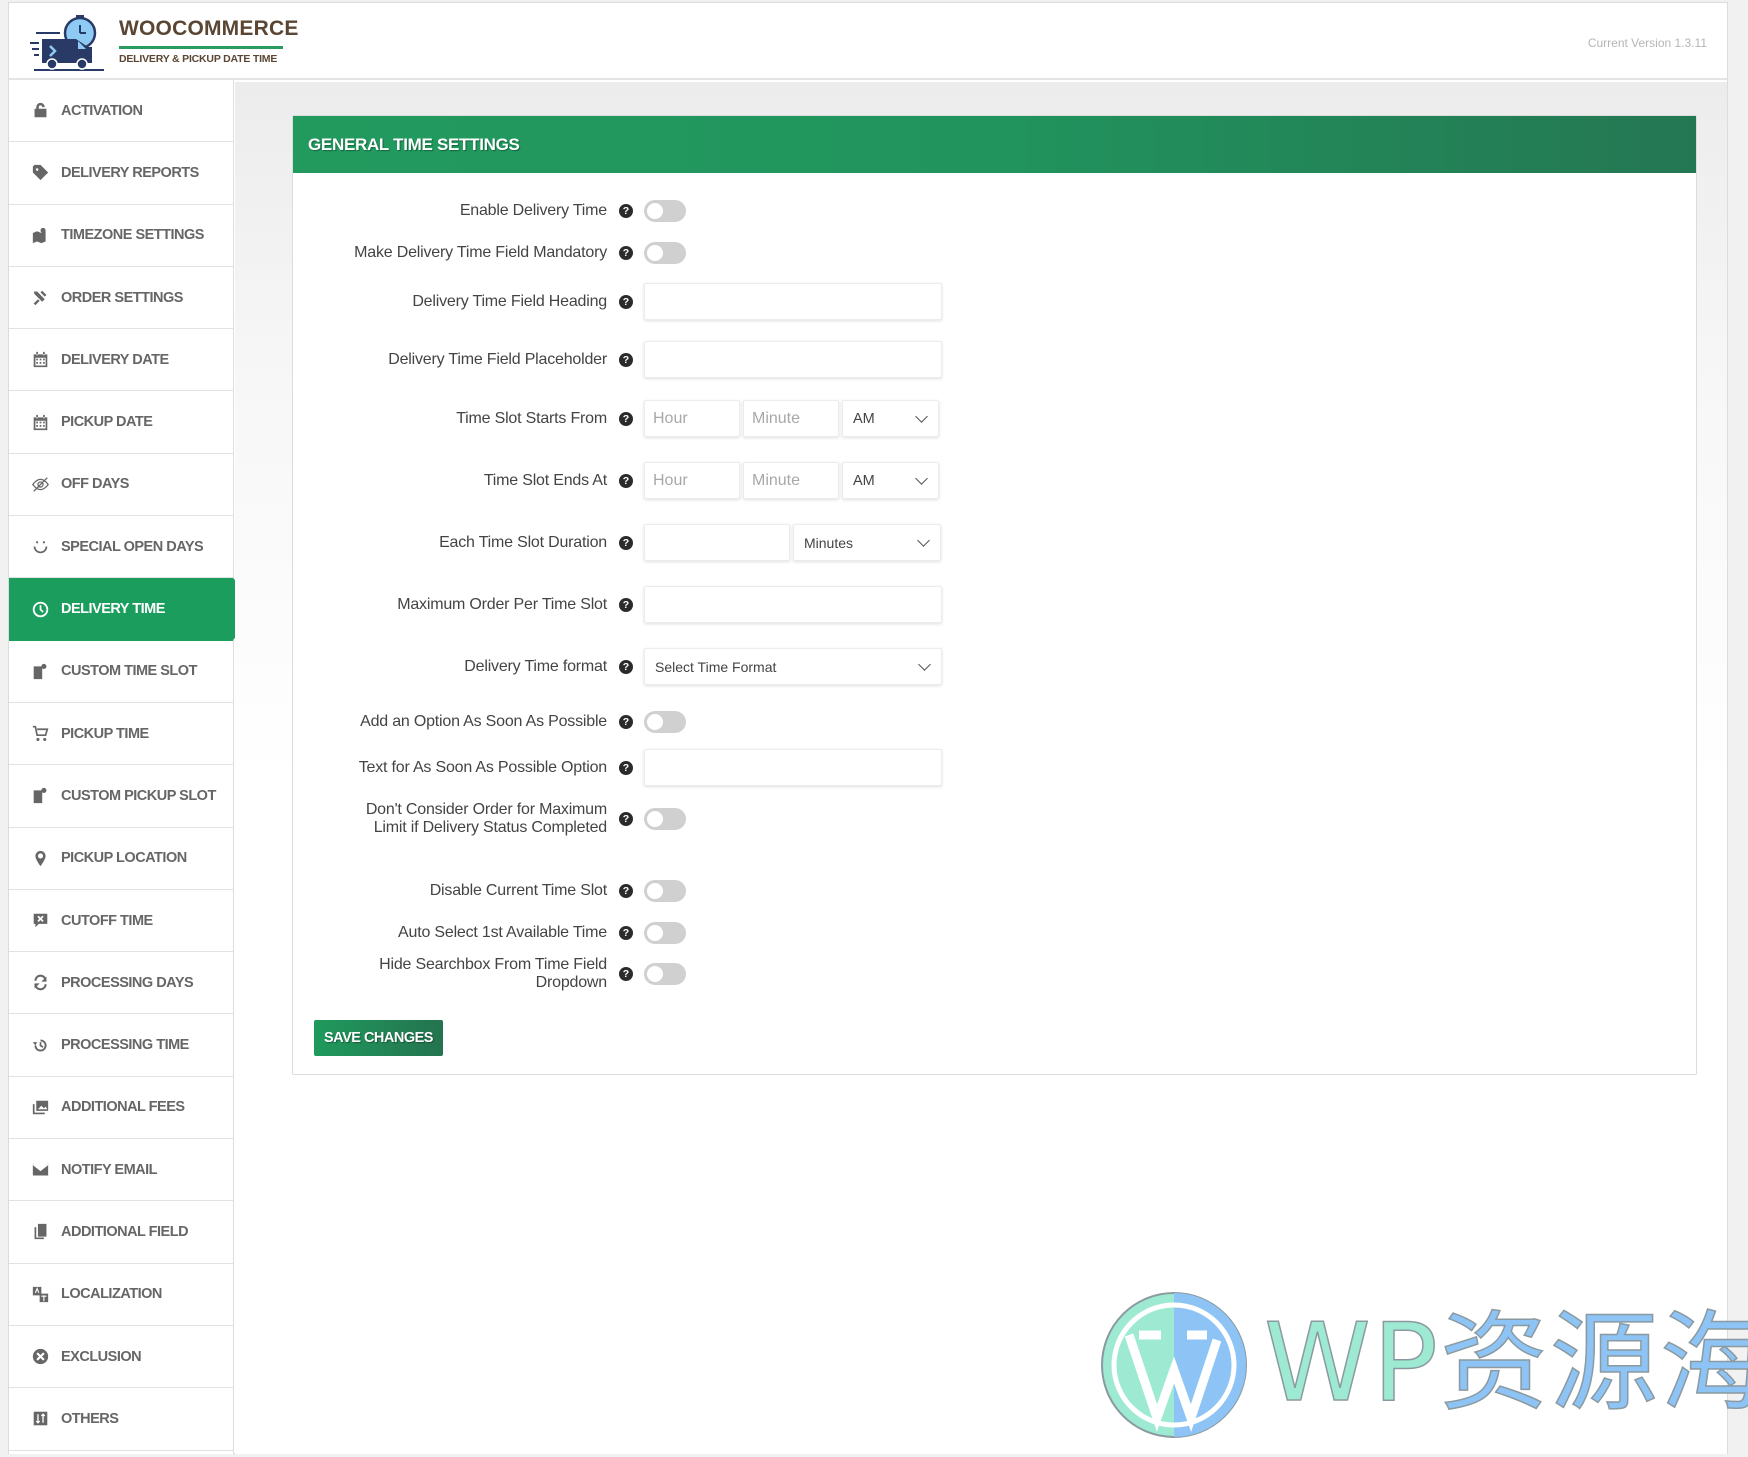 This screenshot has height=1457, width=1748. I want to click on clock-icon, so click(40, 609).